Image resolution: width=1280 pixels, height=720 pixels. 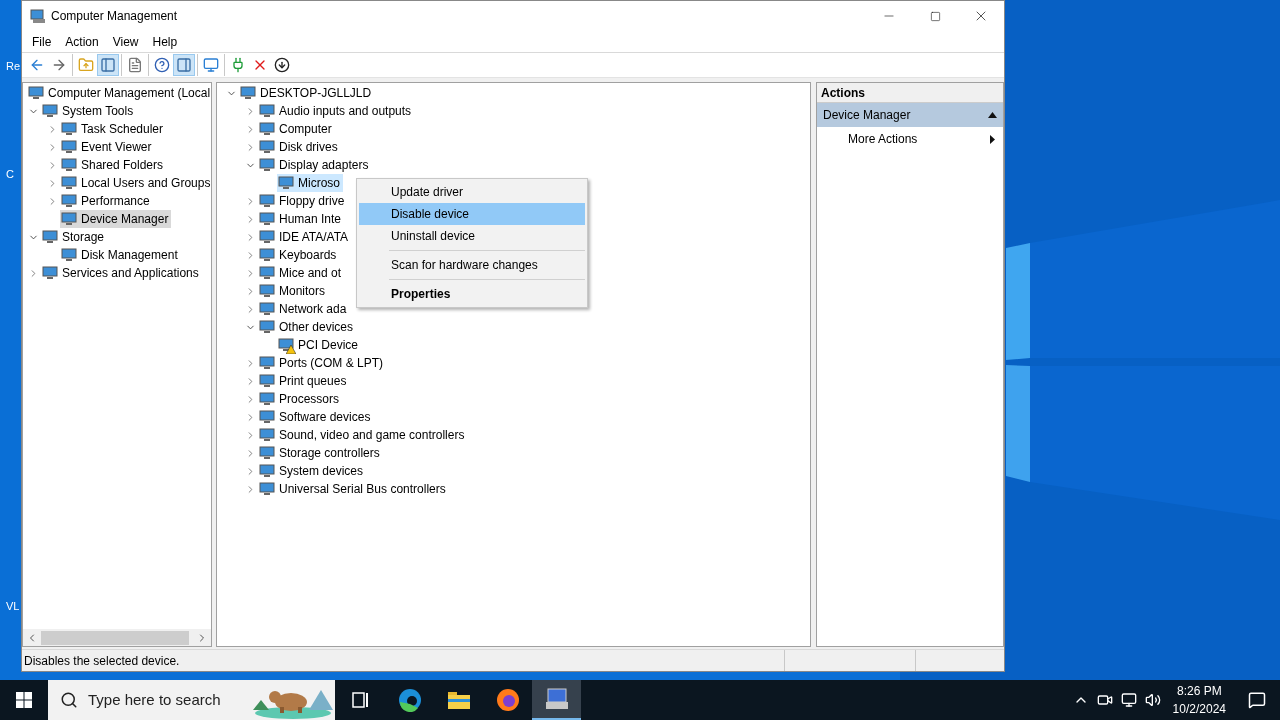 I want to click on camera-icon, so click(x=1104, y=700).